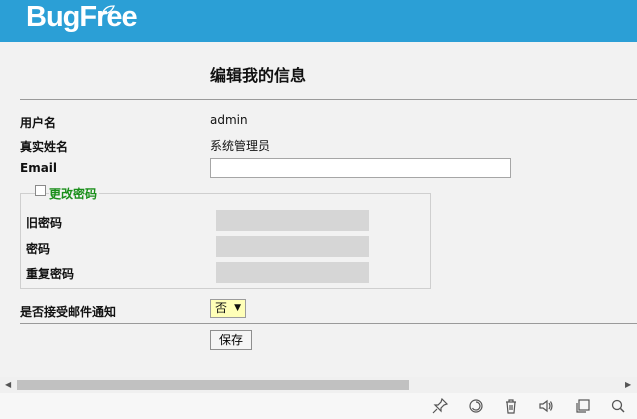 This screenshot has width=637, height=419. What do you see at coordinates (237, 308) in the screenshot?
I see `dropdown-arrow-icon: ▼` at bounding box center [237, 308].